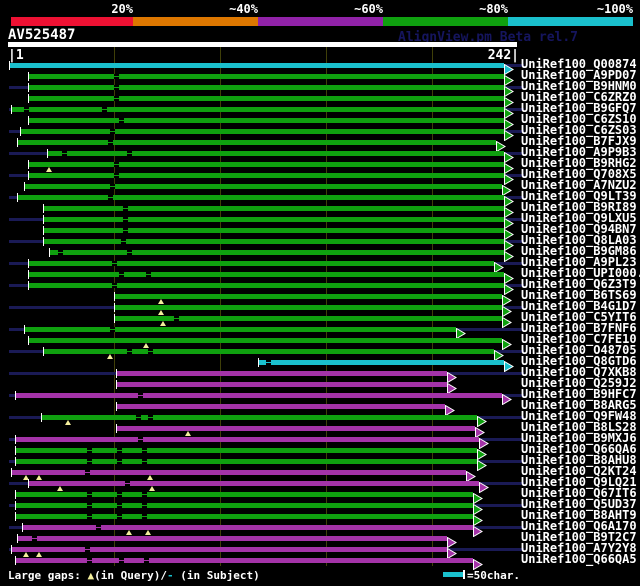 The width and height of the screenshot is (640, 586). Describe the element at coordinates (453, 574) in the screenshot. I see `scalebar-sample` at that location.